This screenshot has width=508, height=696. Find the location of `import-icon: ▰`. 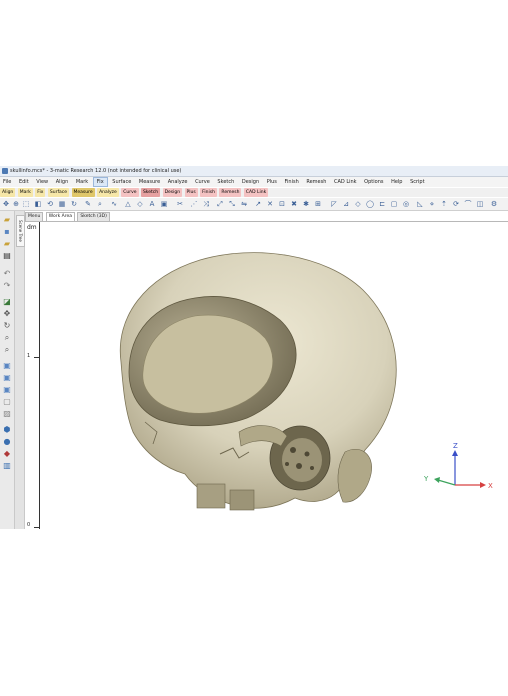

import-icon: ▰ is located at coordinates (7, 244).